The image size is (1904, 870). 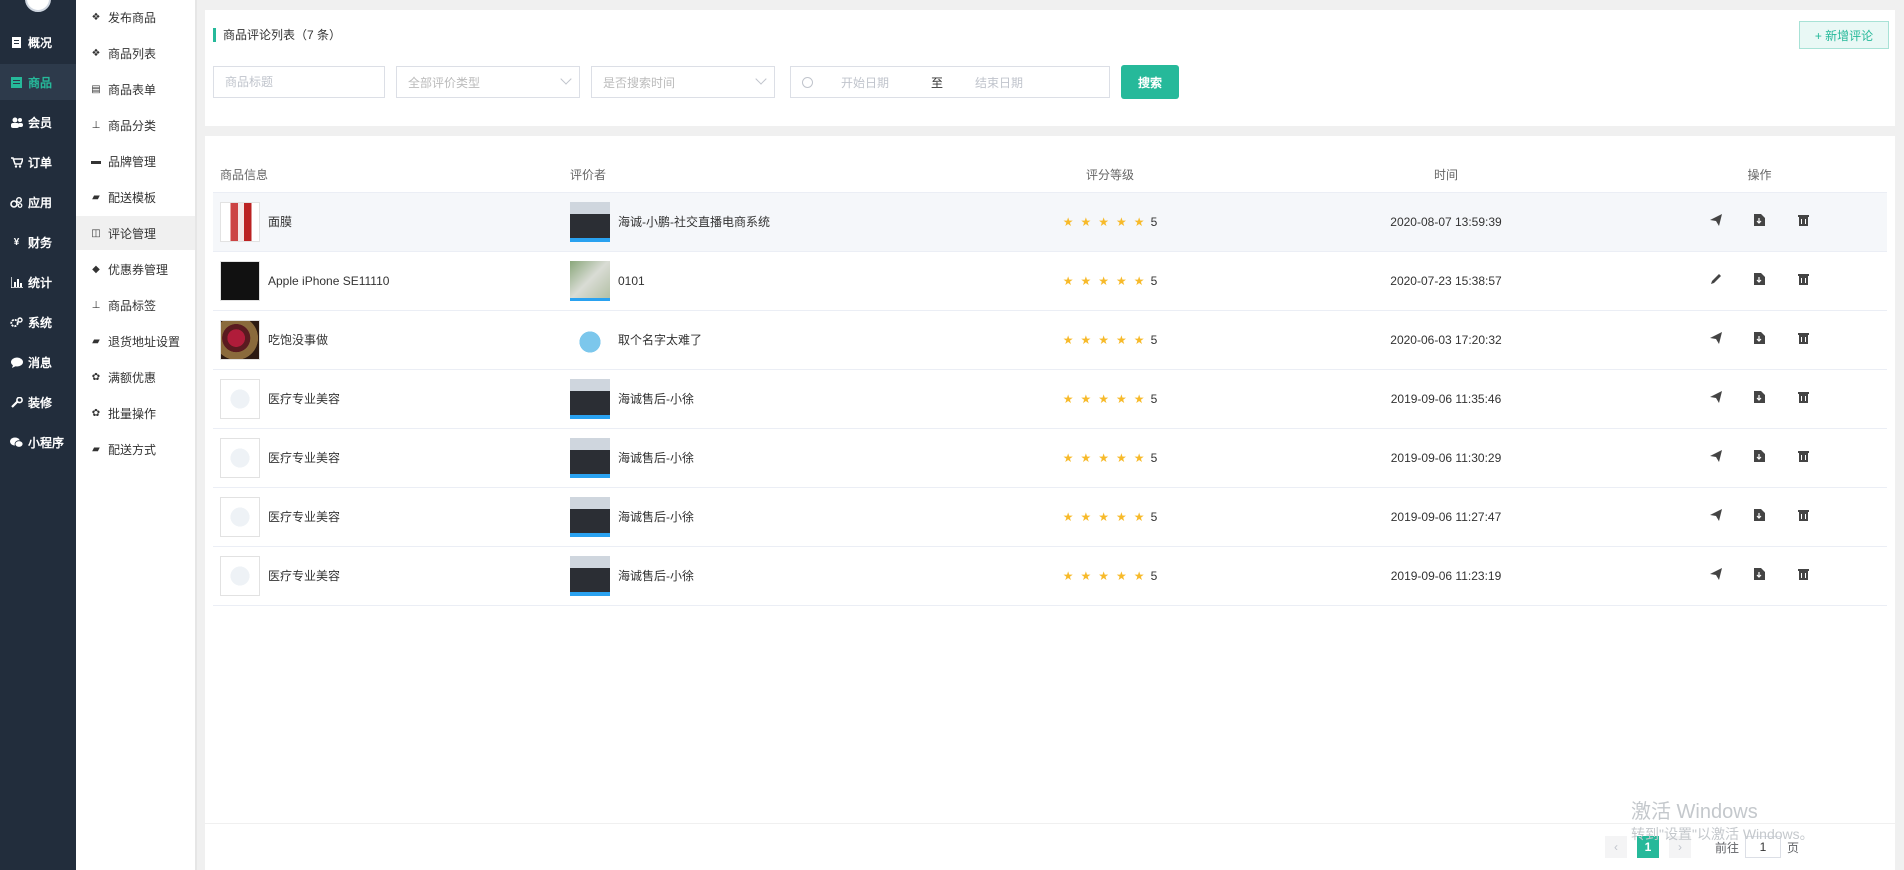 What do you see at coordinates (132, 161) in the screenshot?
I see `subnav-label: 品牌管理` at bounding box center [132, 161].